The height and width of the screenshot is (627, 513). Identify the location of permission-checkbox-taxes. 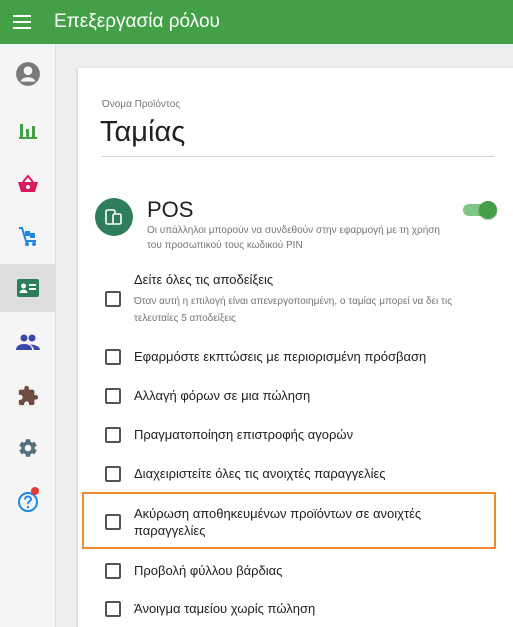
(113, 396).